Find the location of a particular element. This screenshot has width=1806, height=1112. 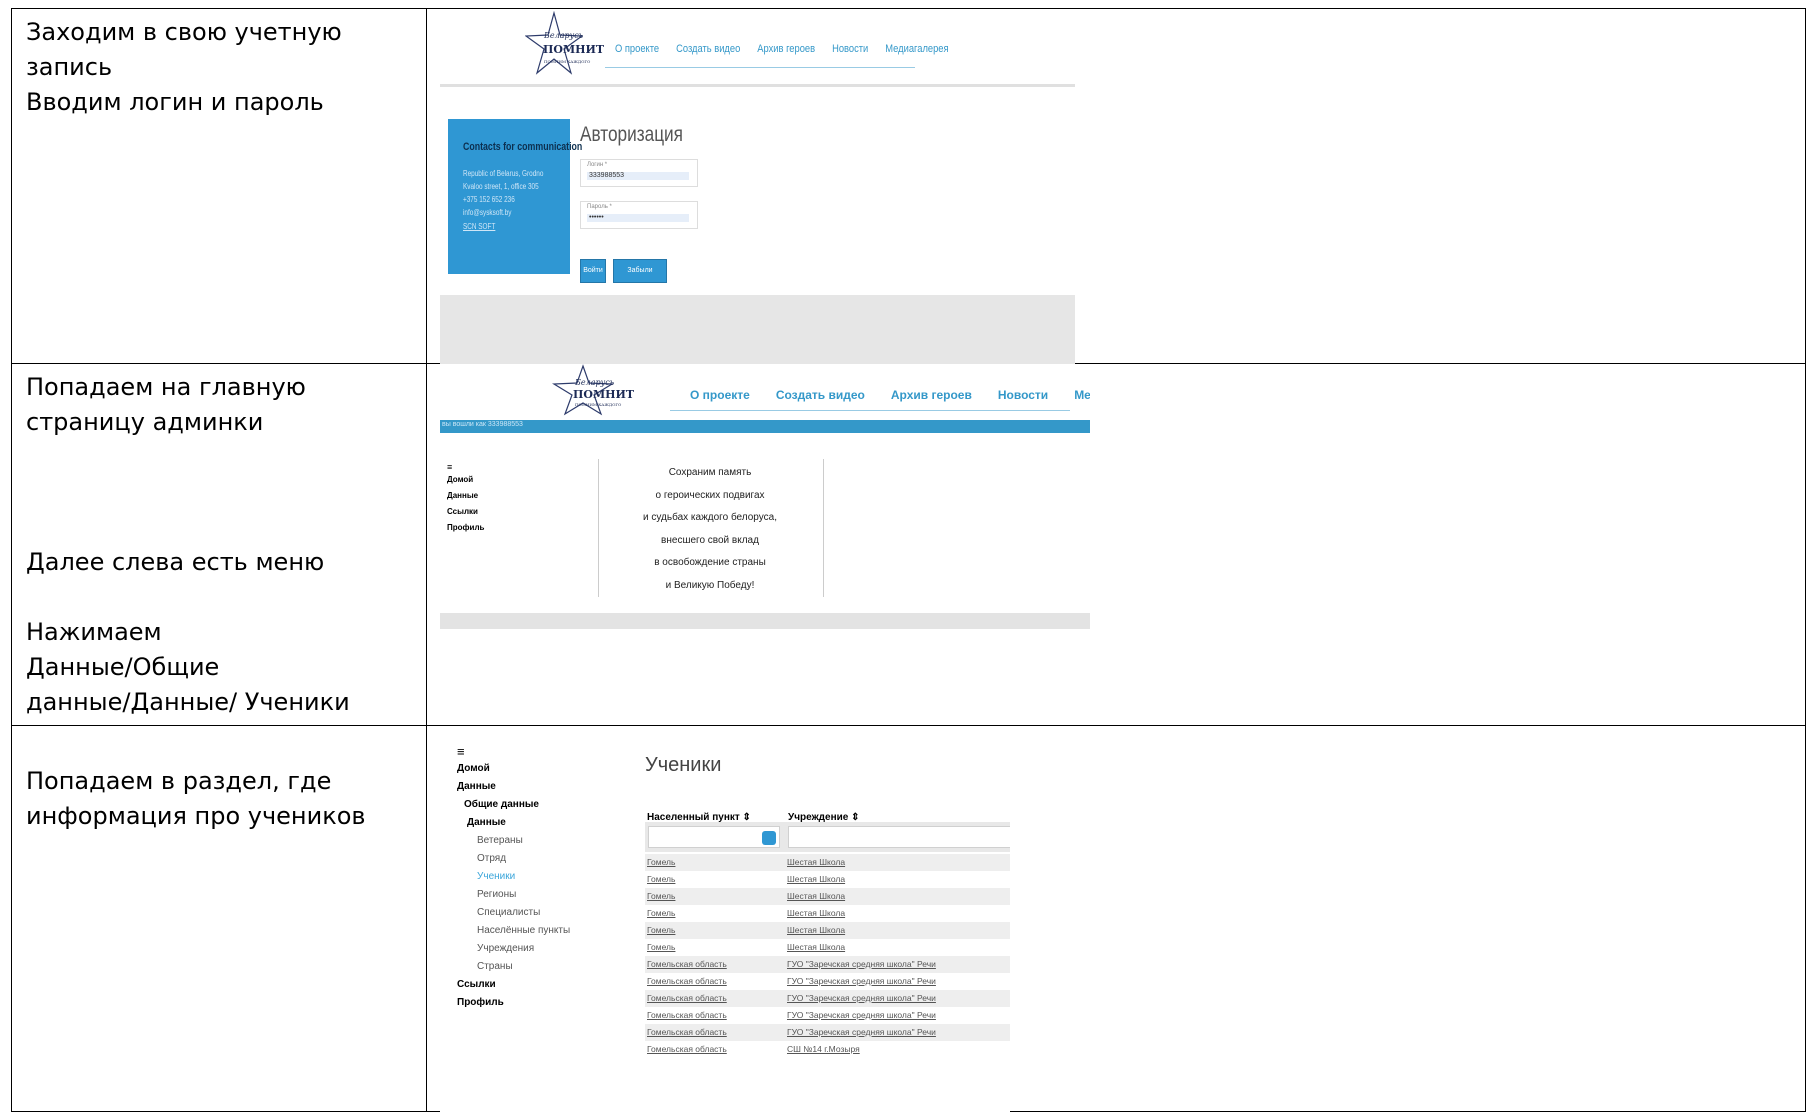

institution-link: СШ №14 г.Мозыря is located at coordinates (823, 1049).